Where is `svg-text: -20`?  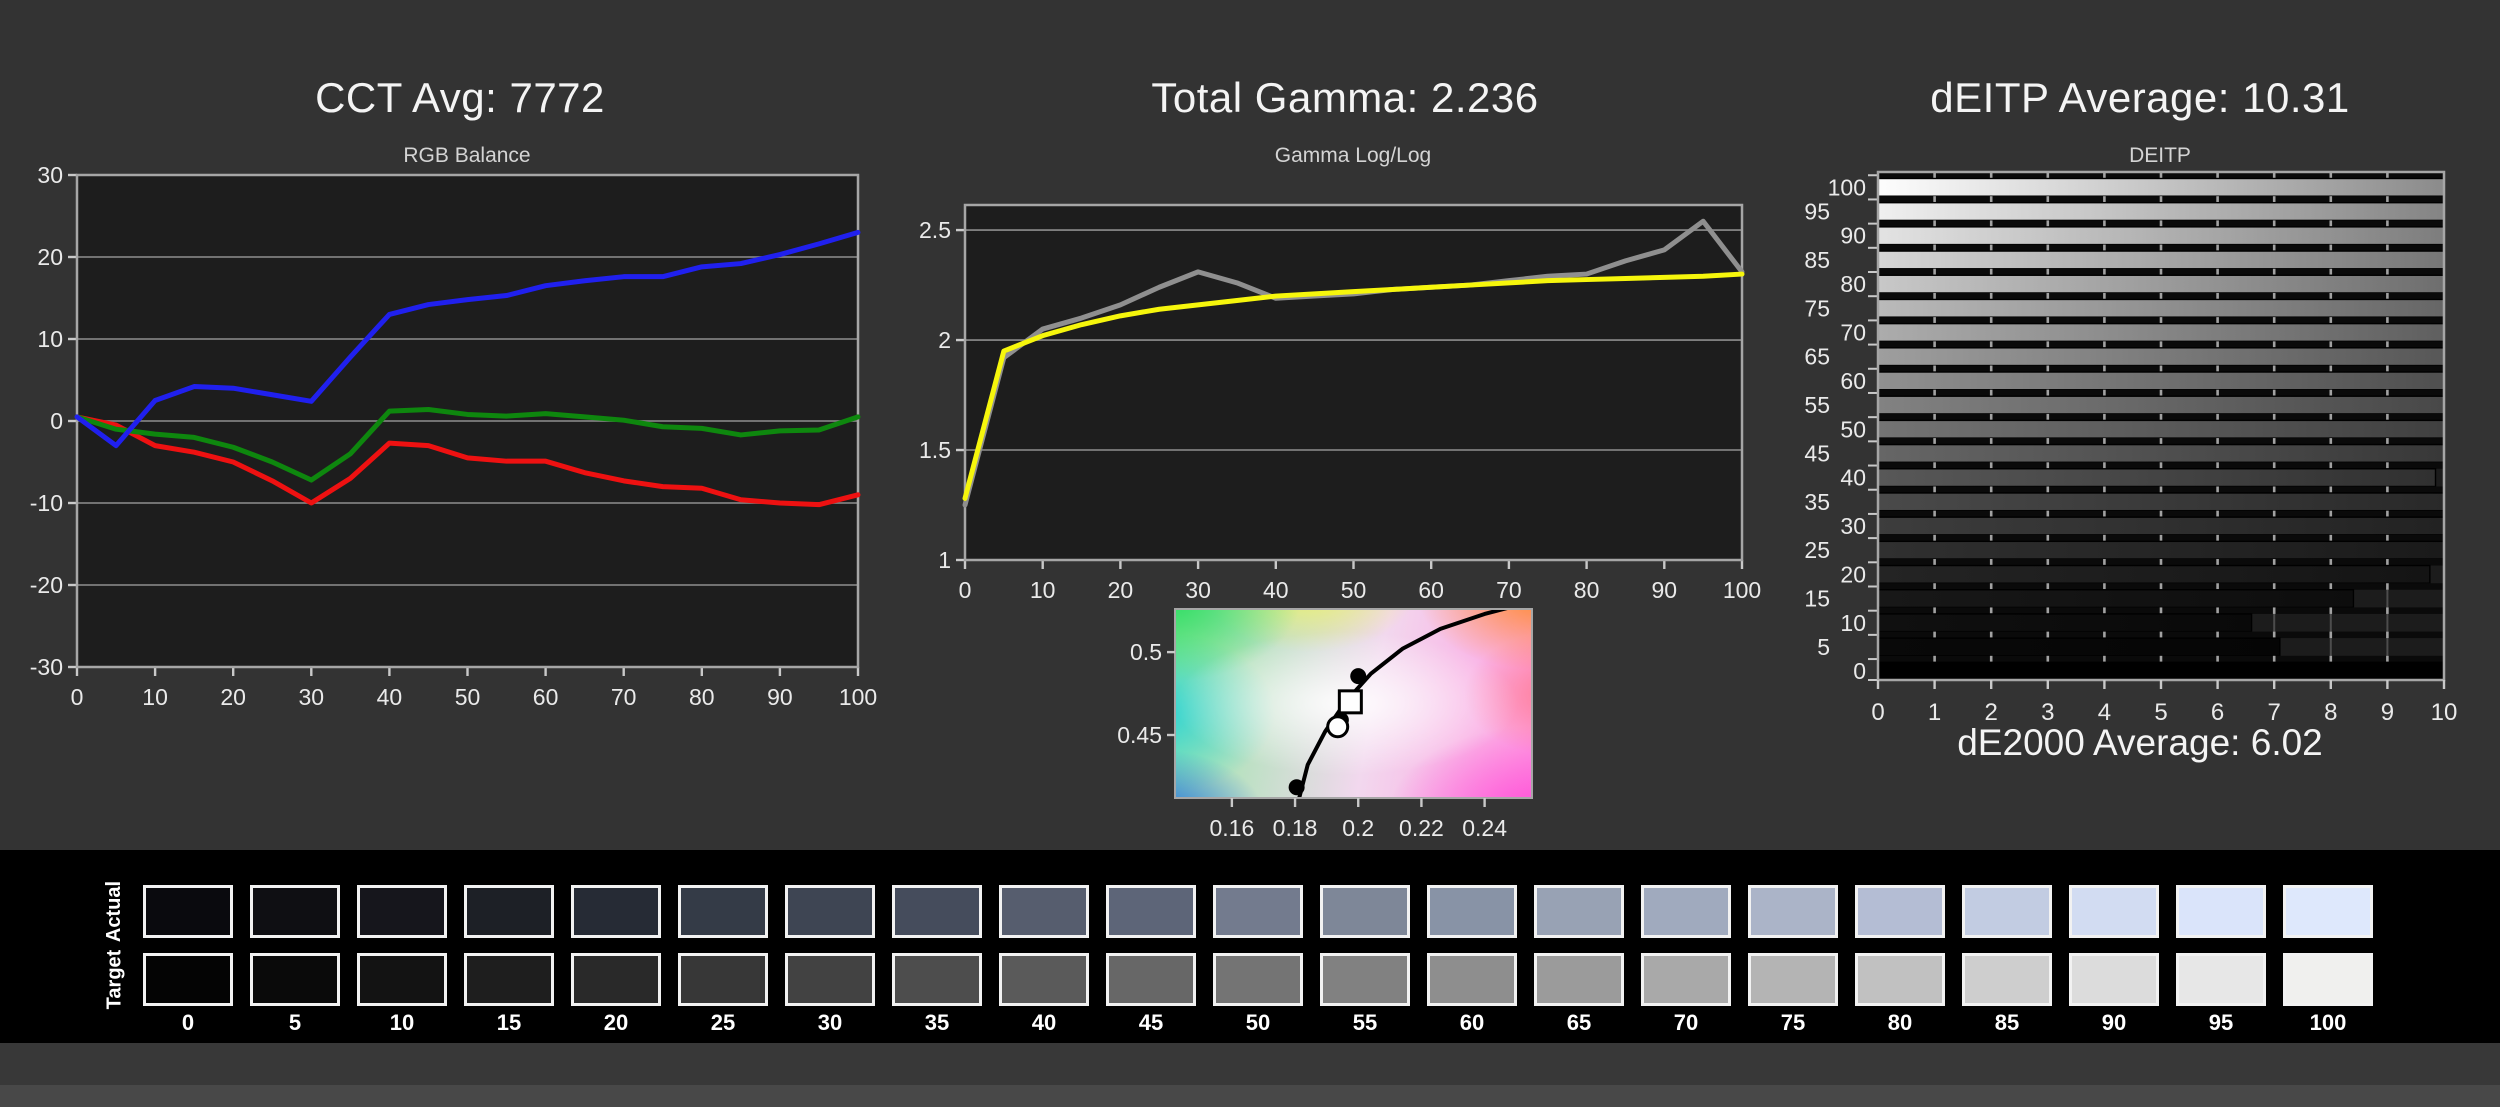
svg-text: -20 is located at coordinates (46, 585).